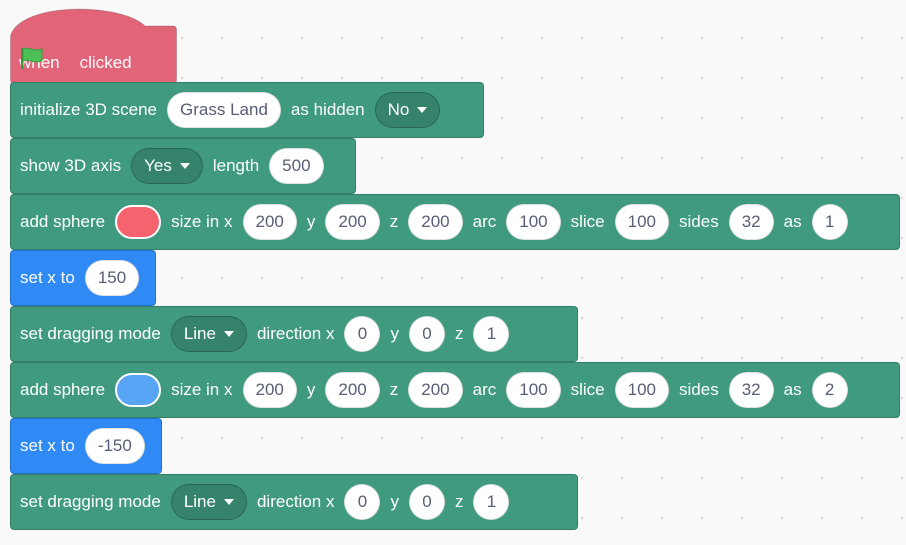 Image resolution: width=906 pixels, height=545 pixels. I want to click on show-3d-axis-block: show 3D axis Yes length 500, so click(183, 166).